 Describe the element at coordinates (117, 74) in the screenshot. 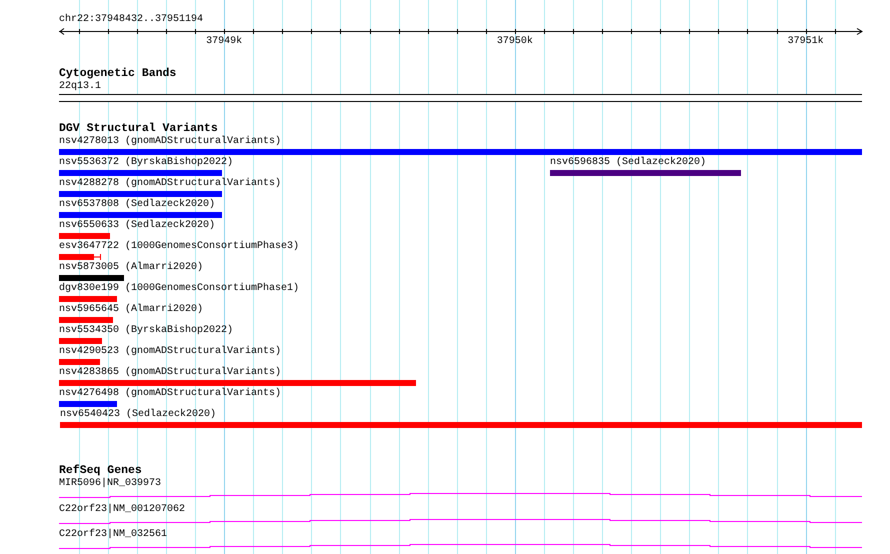

I see `track-title: Cytogenetic Bands` at that location.